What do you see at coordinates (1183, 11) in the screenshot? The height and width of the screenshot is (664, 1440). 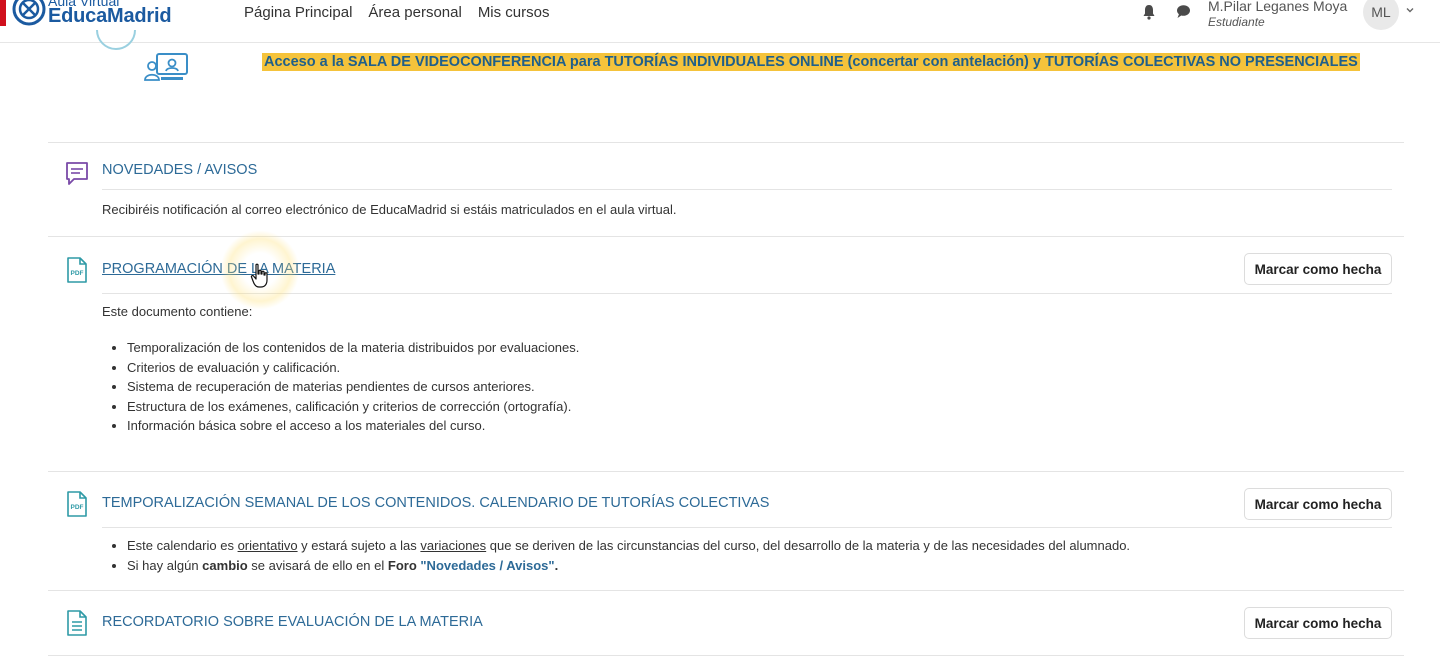 I see `chat-icon` at bounding box center [1183, 11].